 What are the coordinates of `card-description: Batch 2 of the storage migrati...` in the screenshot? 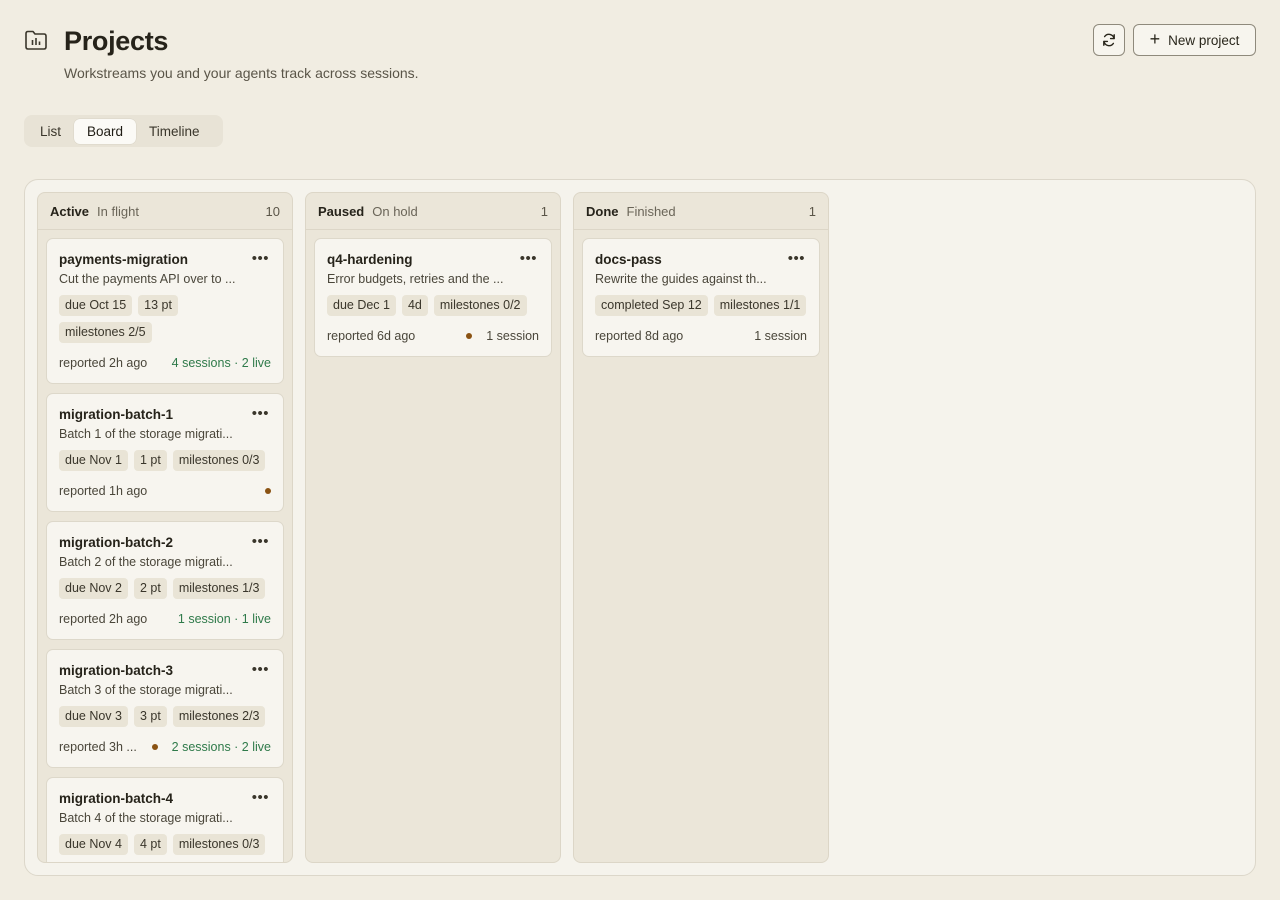 It's located at (146, 562).